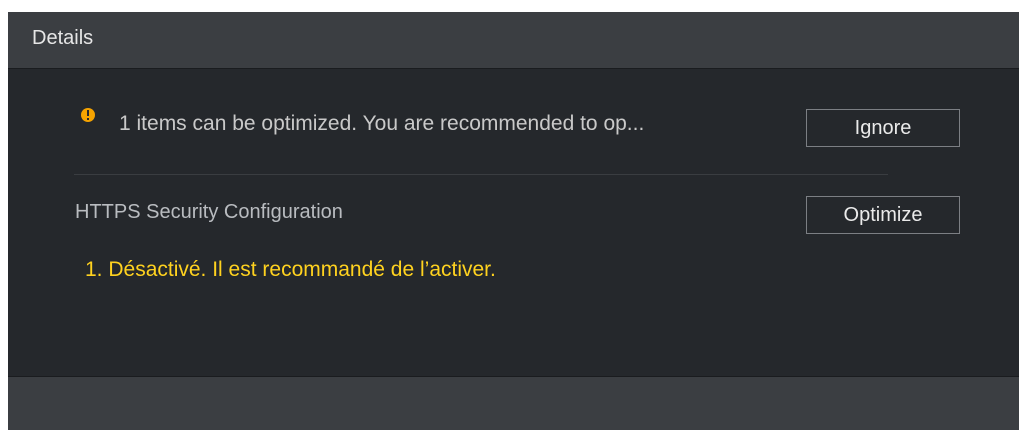 This screenshot has height=430, width=1019. What do you see at coordinates (88, 115) in the screenshot?
I see `warning-icon` at bounding box center [88, 115].